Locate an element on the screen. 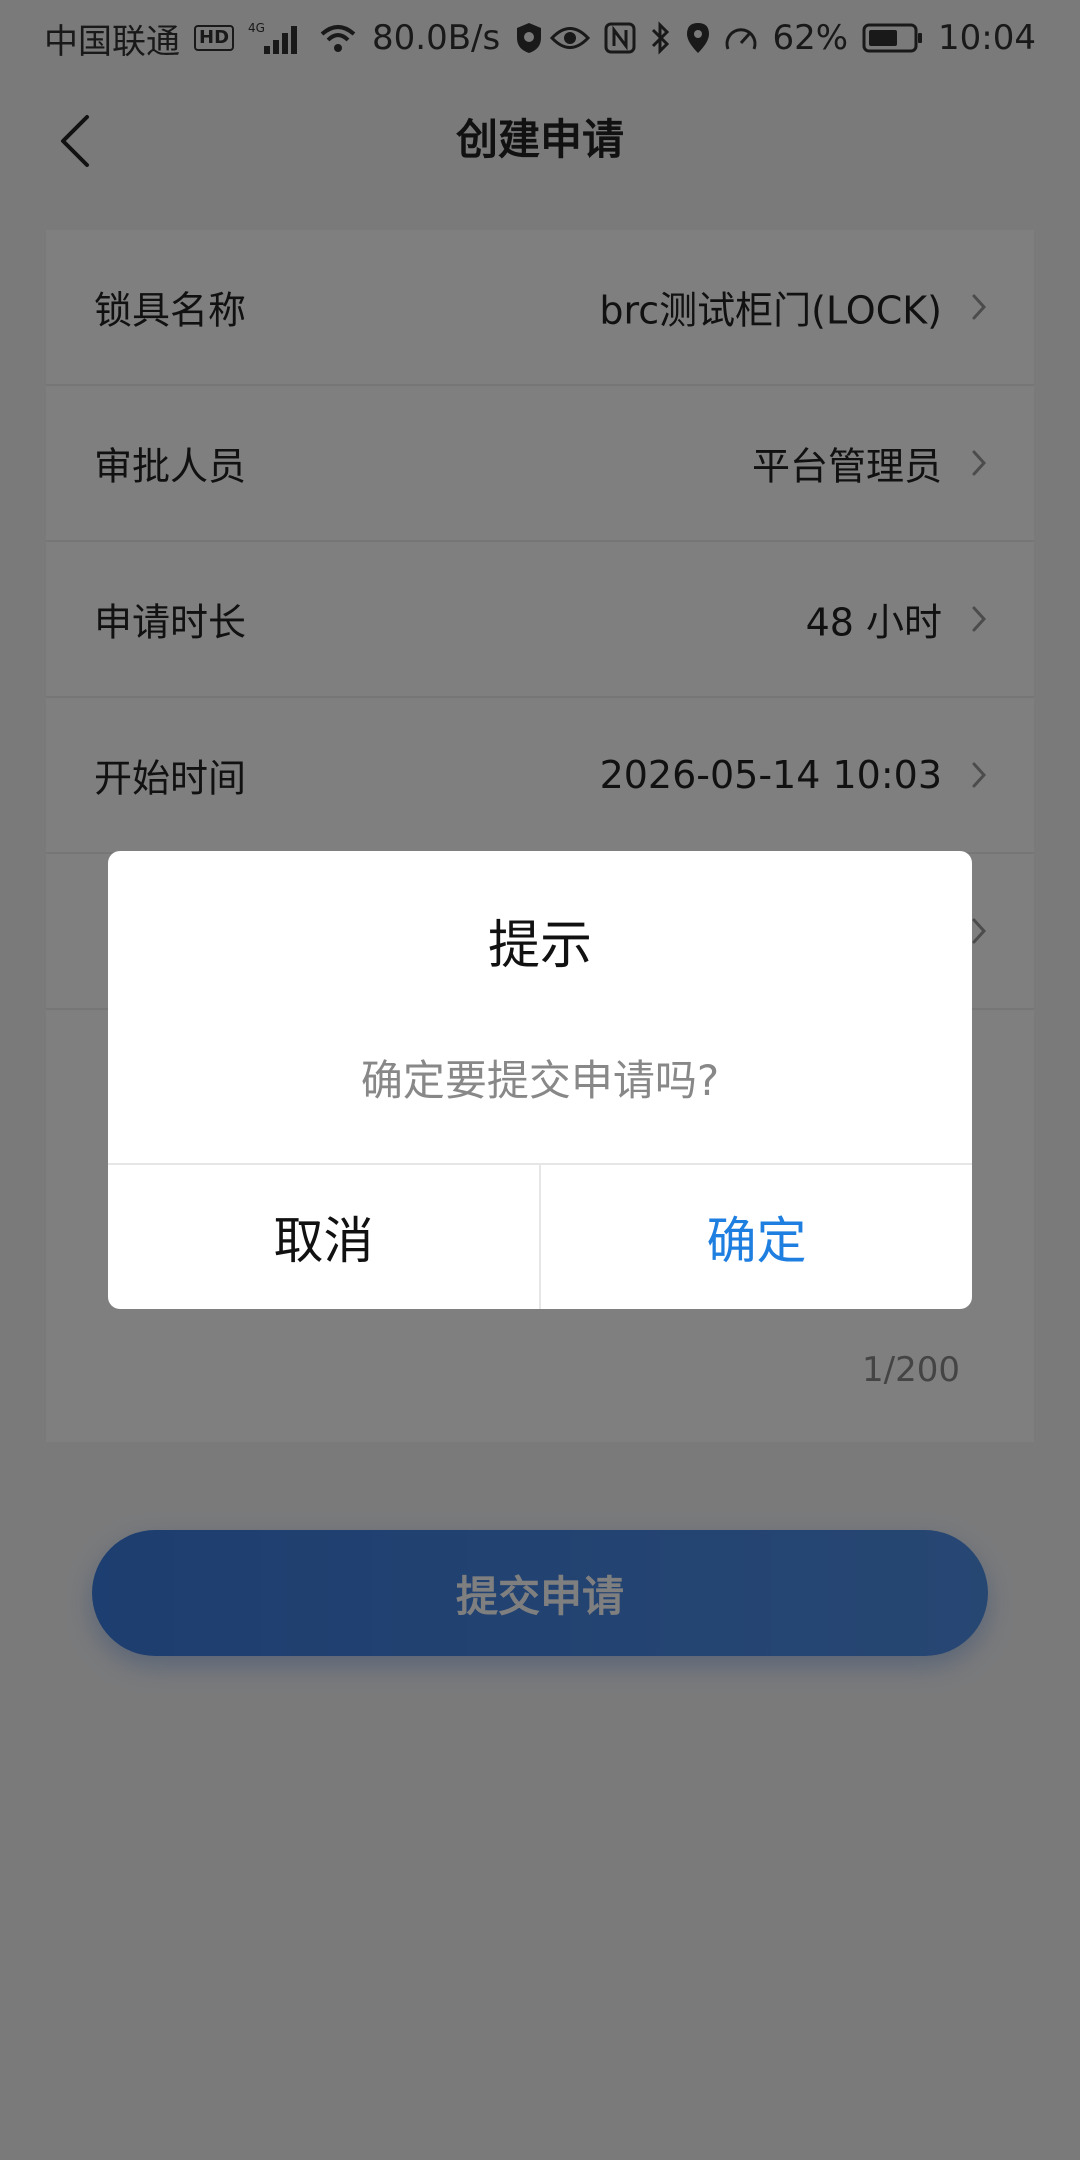 The height and width of the screenshot is (2160, 1080). confirm-button: 确定 is located at coordinates (756, 1237).